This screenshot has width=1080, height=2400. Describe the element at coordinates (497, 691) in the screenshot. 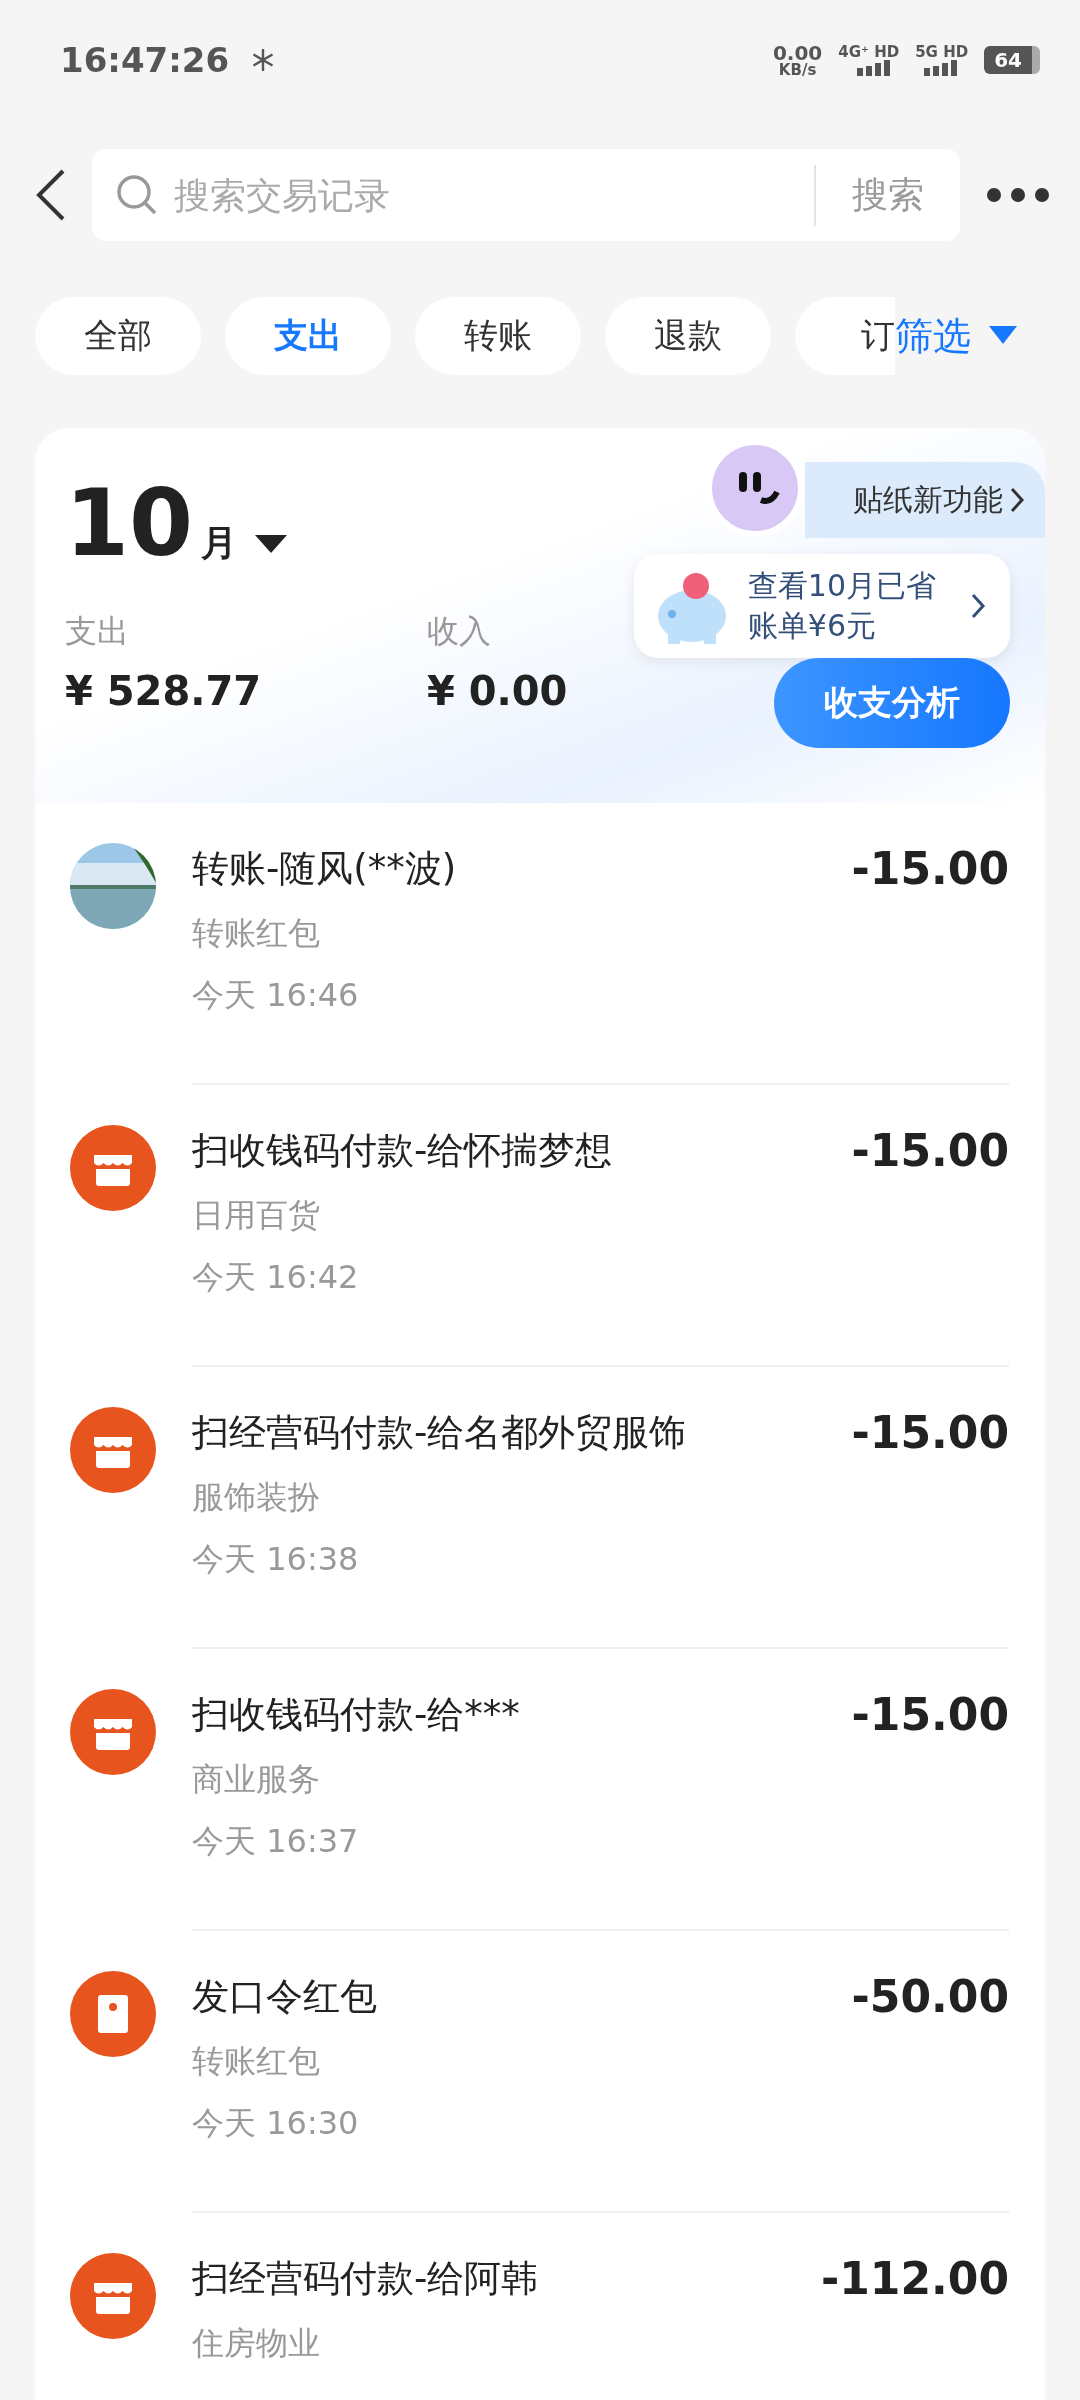

I see `income-amount: ¥ 0.00` at that location.